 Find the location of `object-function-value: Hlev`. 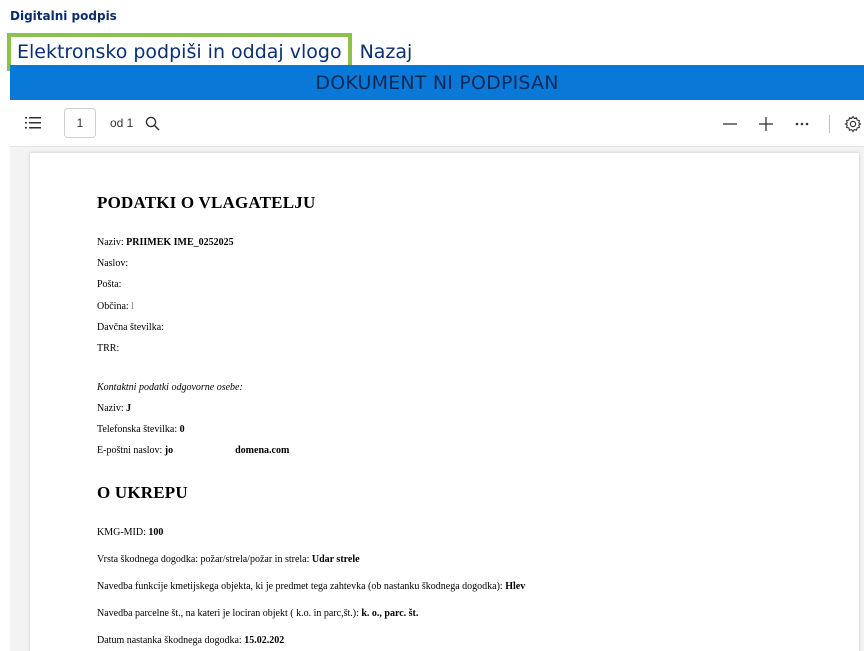

object-function-value: Hlev is located at coordinates (515, 586).